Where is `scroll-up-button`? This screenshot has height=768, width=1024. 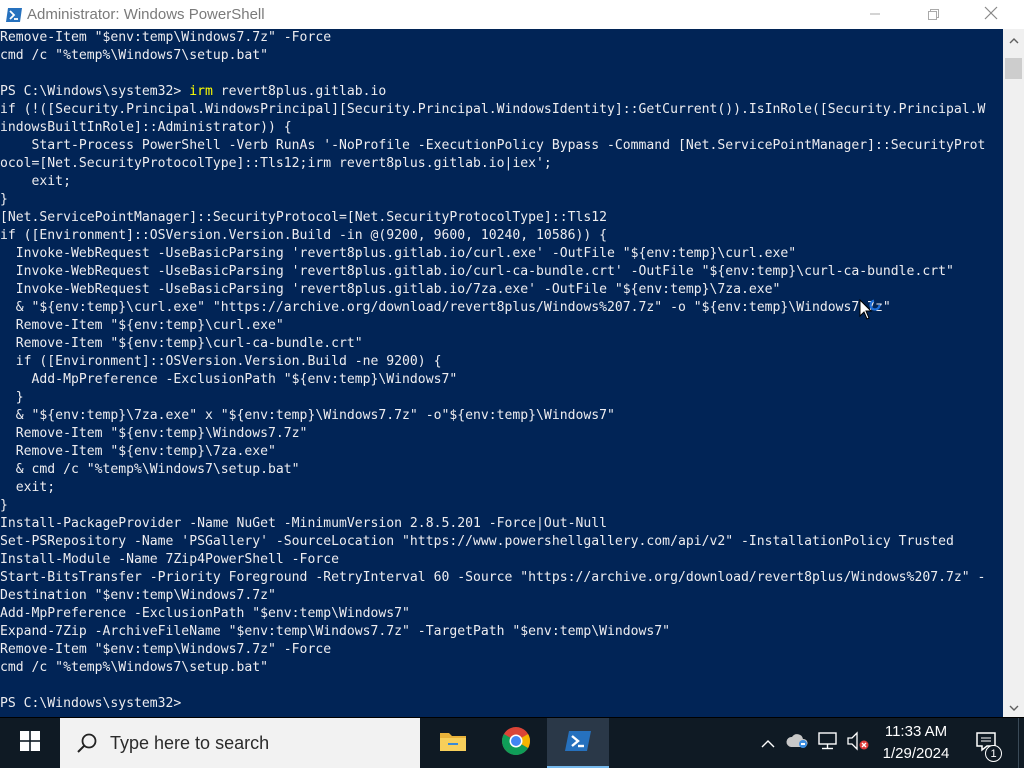
scroll-up-button is located at coordinates (1013, 39).